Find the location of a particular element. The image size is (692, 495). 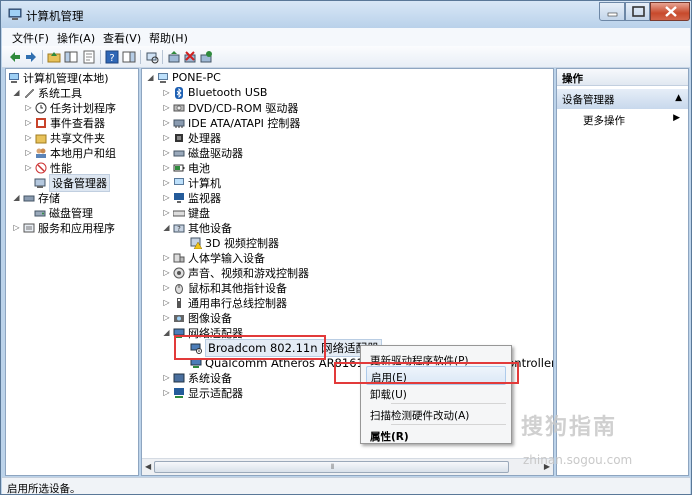

device-category-imaging: ▷ 图像设备 is located at coordinates (197, 317).